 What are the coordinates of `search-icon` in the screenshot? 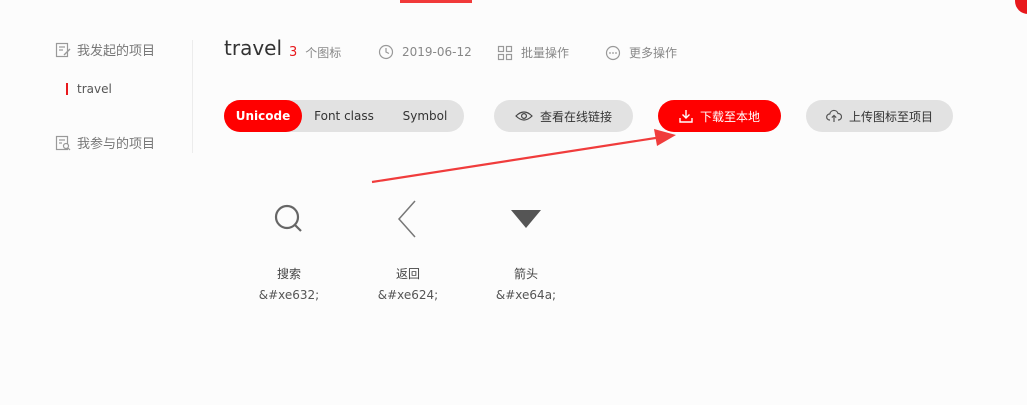 It's located at (288, 218).